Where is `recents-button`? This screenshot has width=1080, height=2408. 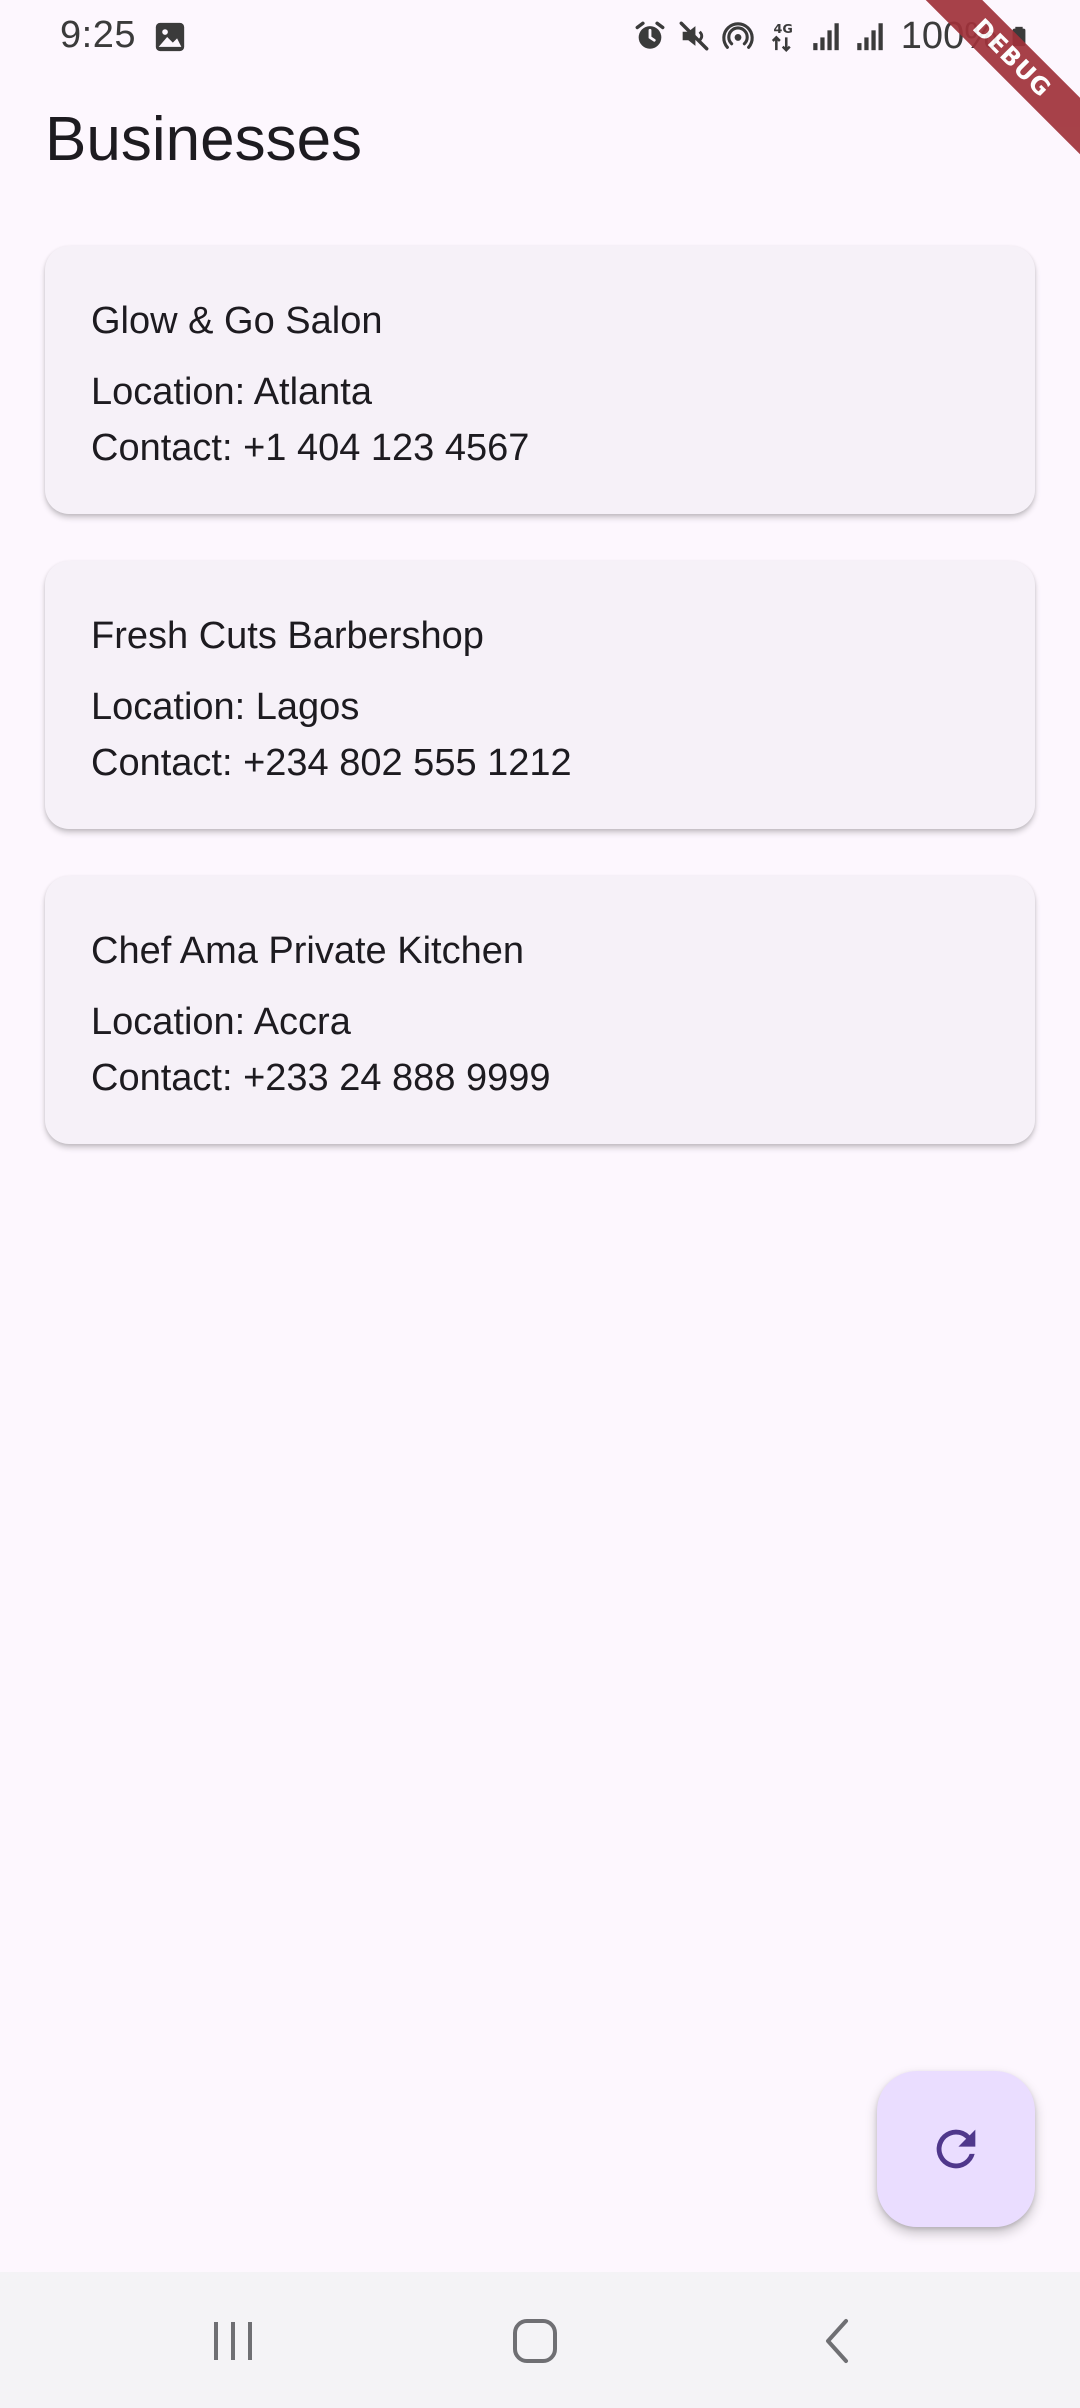
recents-button is located at coordinates (233, 2341).